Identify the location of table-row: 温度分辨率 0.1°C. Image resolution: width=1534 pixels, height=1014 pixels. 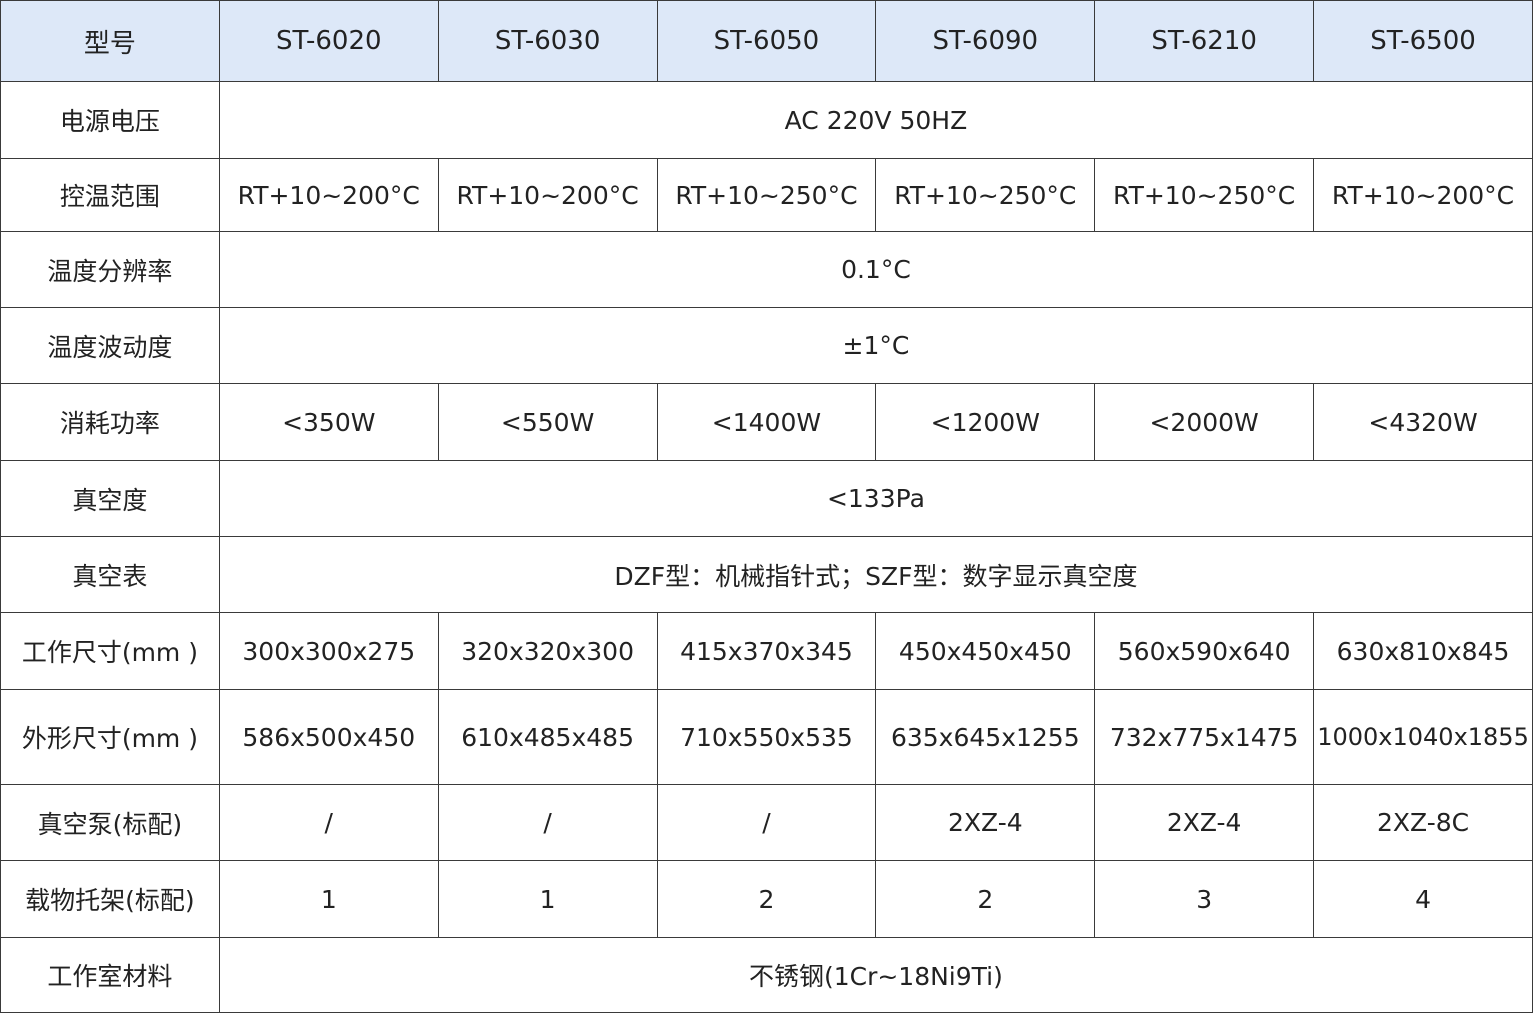
(767, 269).